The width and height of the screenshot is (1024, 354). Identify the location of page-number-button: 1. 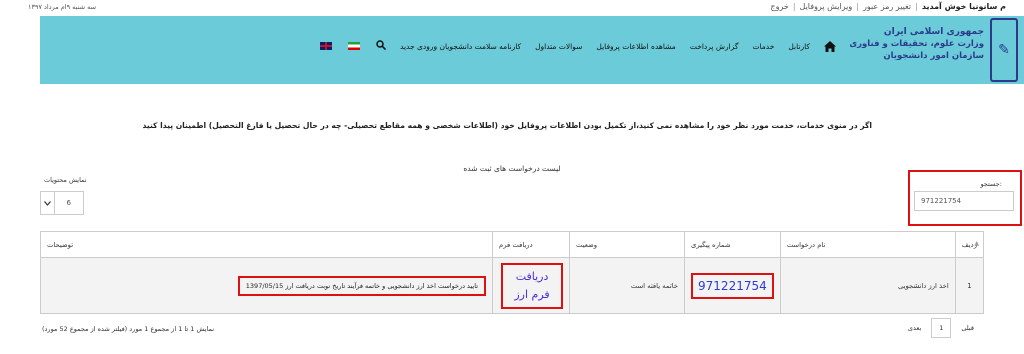
(941, 328).